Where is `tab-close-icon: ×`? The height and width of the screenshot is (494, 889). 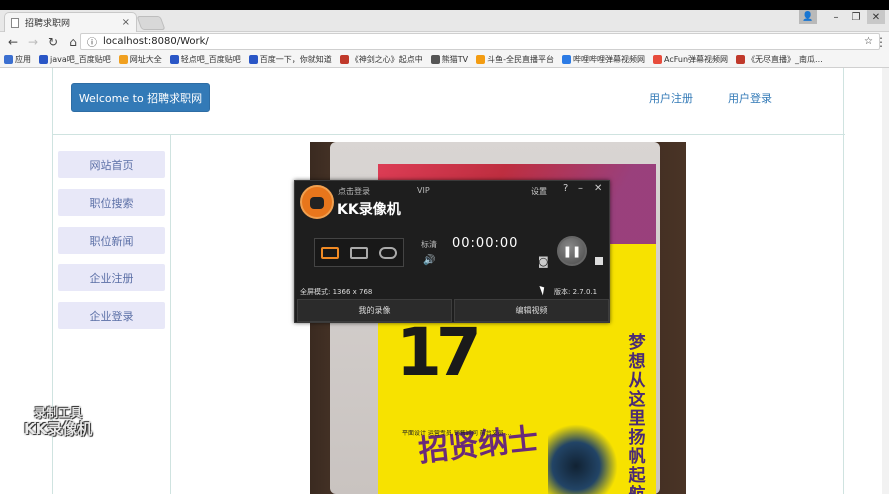
tab-close-icon: × is located at coordinates (126, 22).